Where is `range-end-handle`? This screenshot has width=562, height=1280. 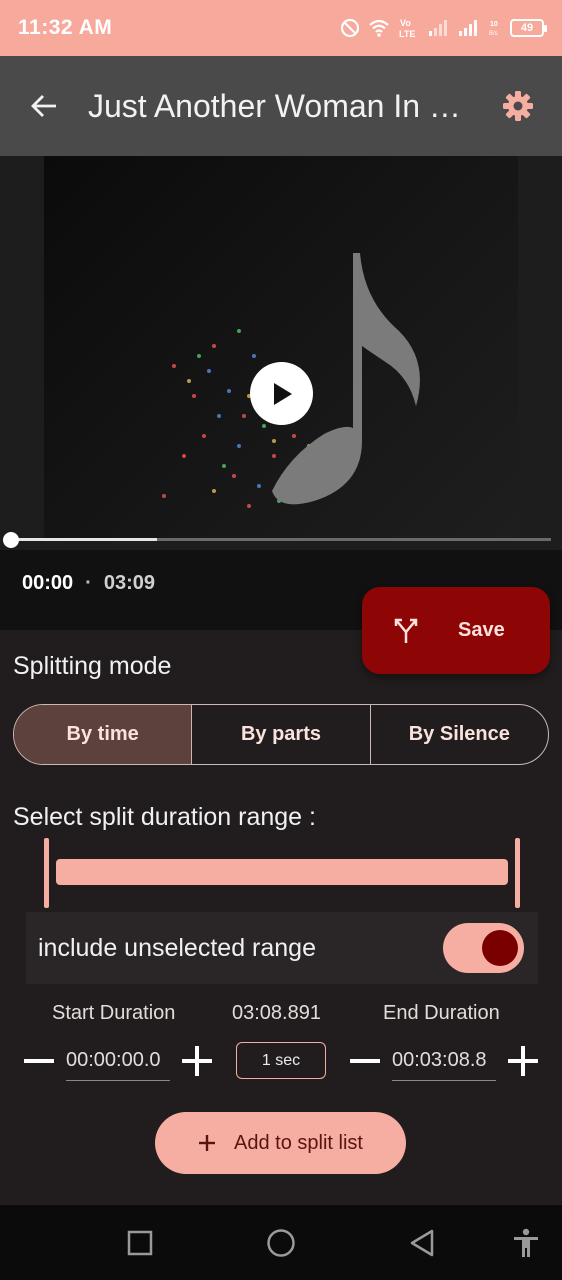
range-end-handle is located at coordinates (517, 873).